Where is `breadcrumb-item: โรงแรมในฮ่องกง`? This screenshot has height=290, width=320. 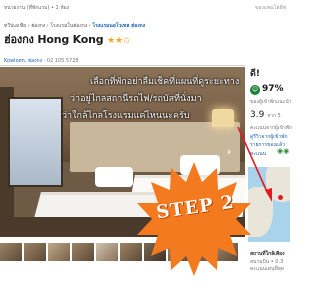 breadcrumb-item: โรงแรมในฮ่องกง is located at coordinates (68, 26).